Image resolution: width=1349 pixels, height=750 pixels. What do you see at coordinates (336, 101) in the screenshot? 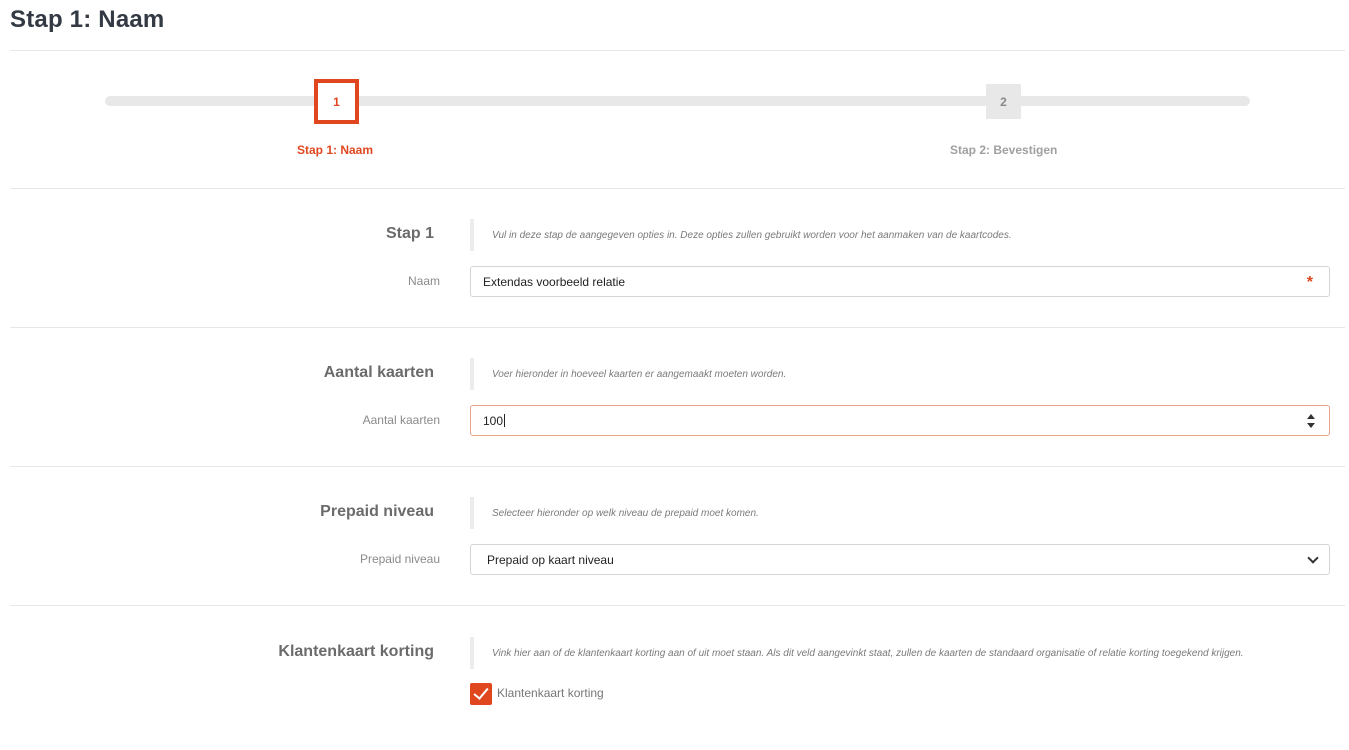
I see `step-1-indicator: 1` at bounding box center [336, 101].